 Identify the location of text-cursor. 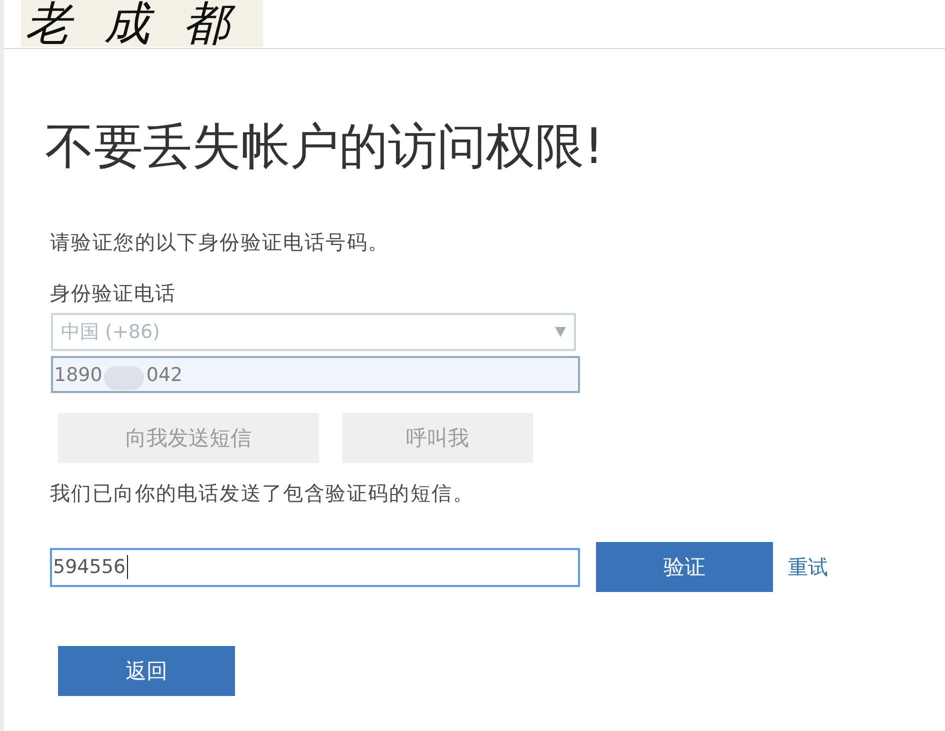
(127, 567).